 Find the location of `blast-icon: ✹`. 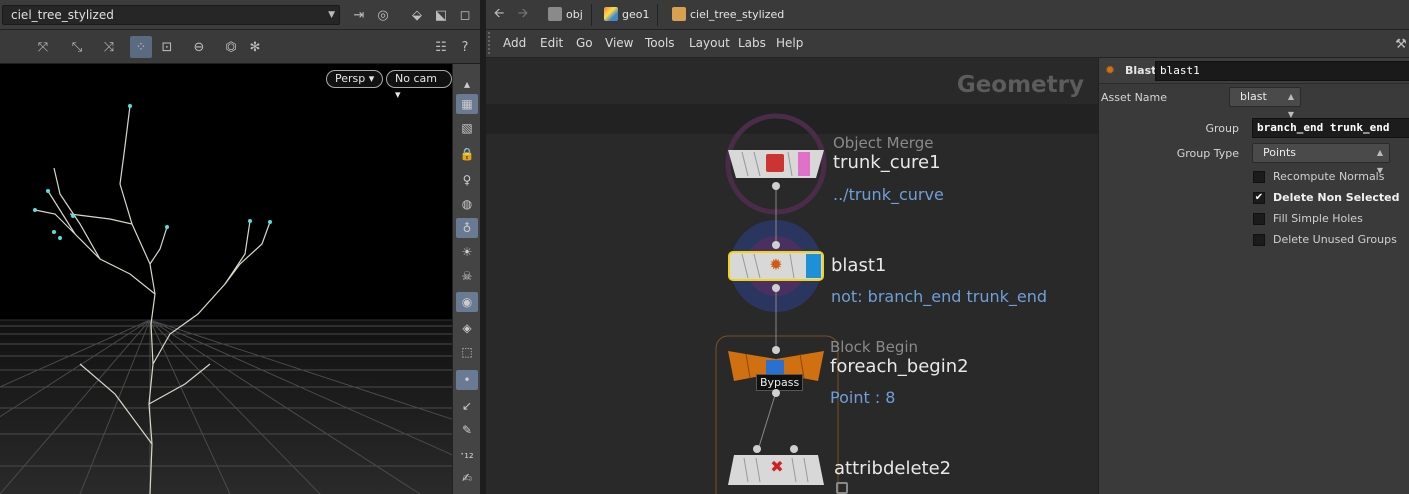

blast-icon: ✹ is located at coordinates (1110, 70).